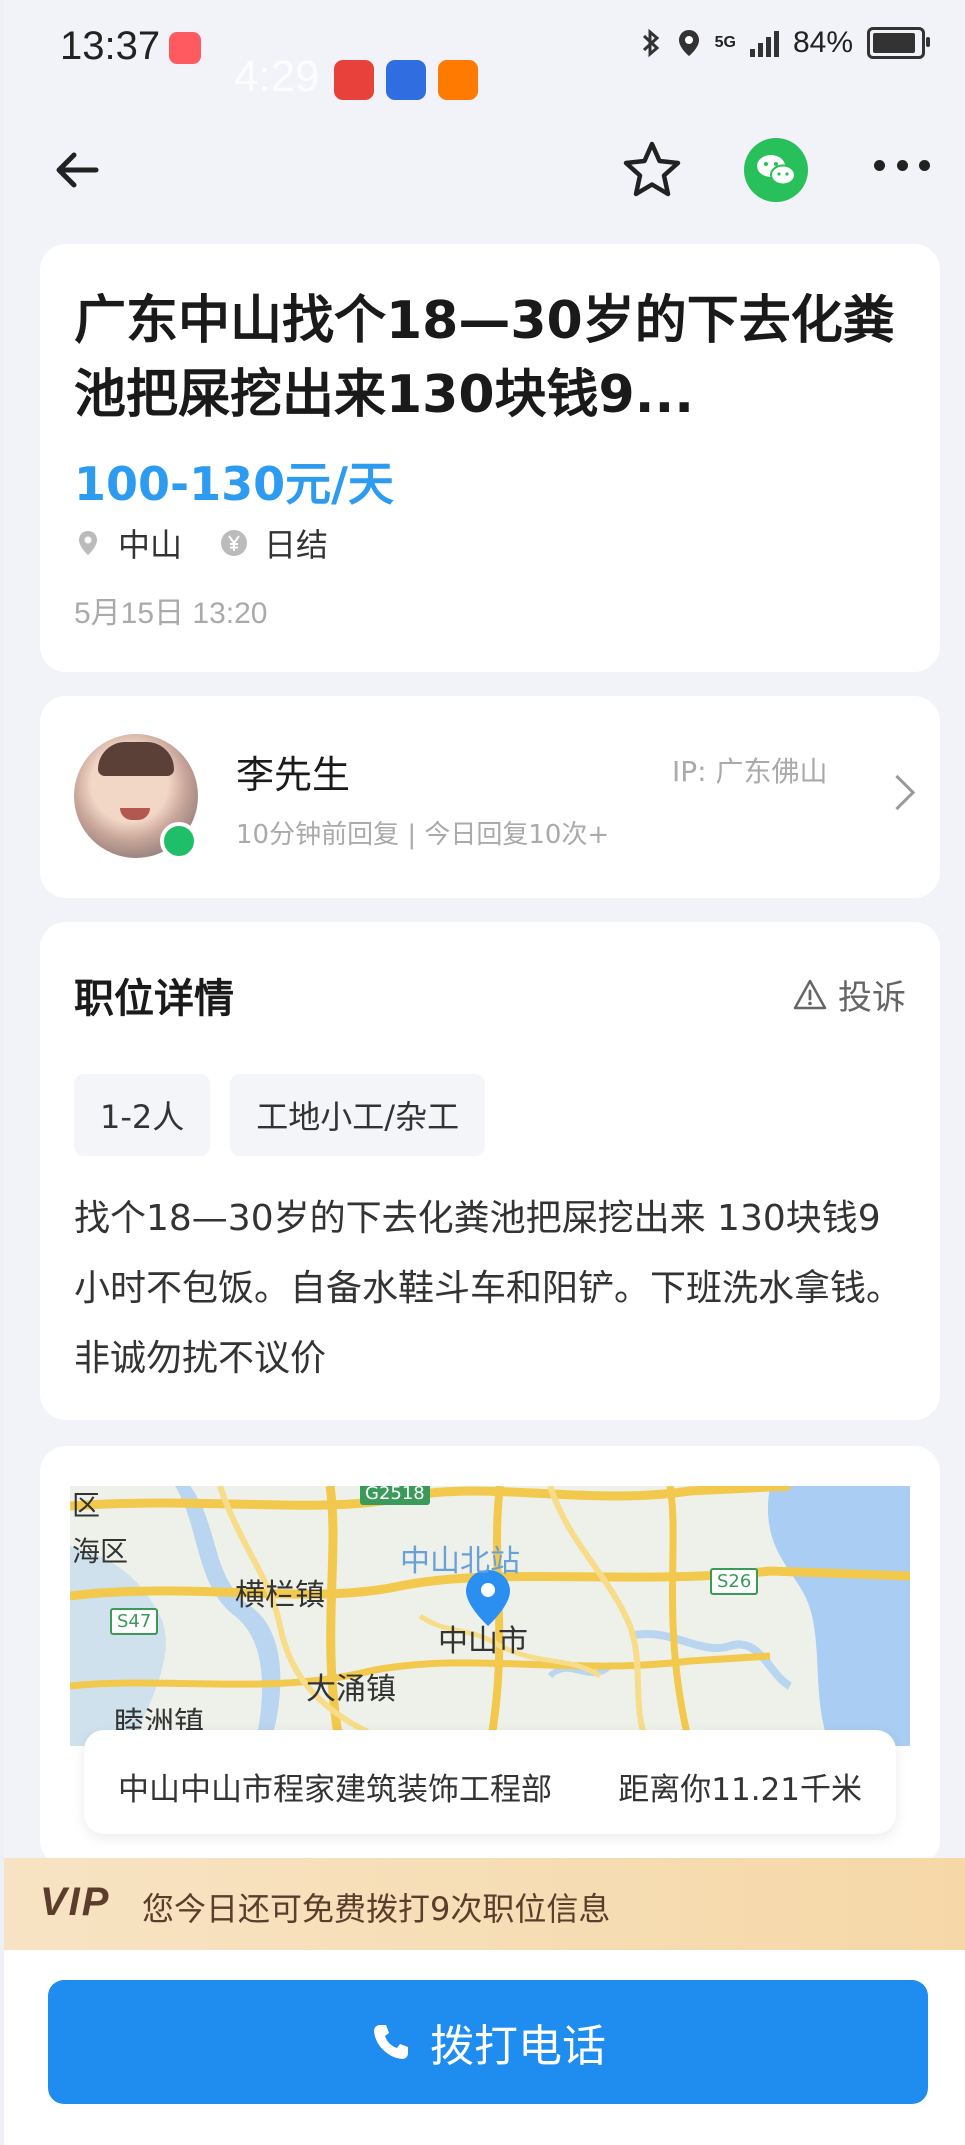 This screenshot has width=965, height=2145. Describe the element at coordinates (201, 543) in the screenshot. I see `job-meta: 中山 日结` at that location.